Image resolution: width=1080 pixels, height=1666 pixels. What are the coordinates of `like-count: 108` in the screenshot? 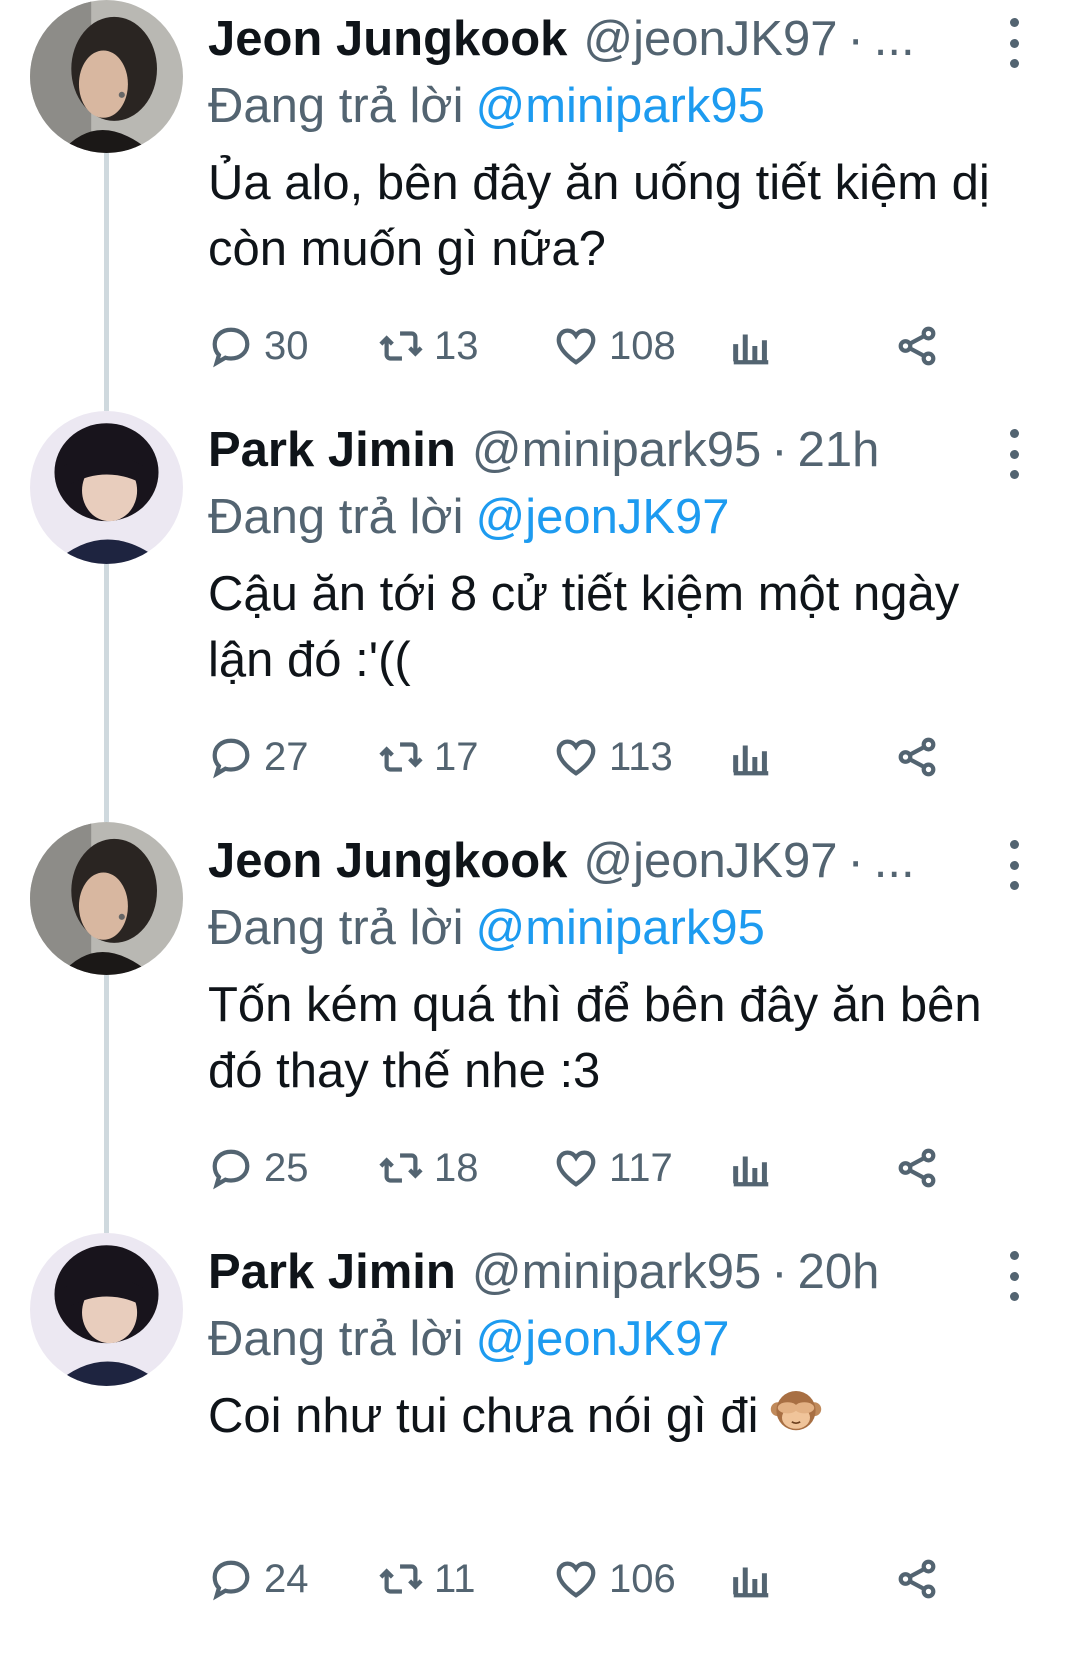 It's located at (642, 345).